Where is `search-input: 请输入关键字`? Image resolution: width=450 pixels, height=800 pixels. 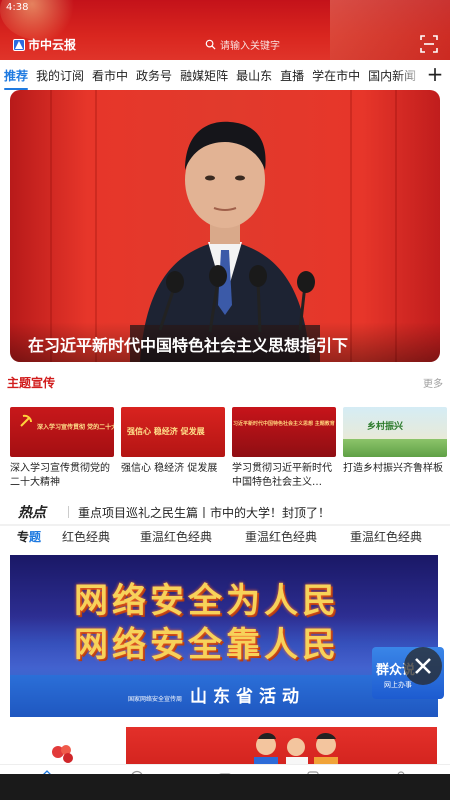 search-input: 请输入关键字 is located at coordinates (305, 44).